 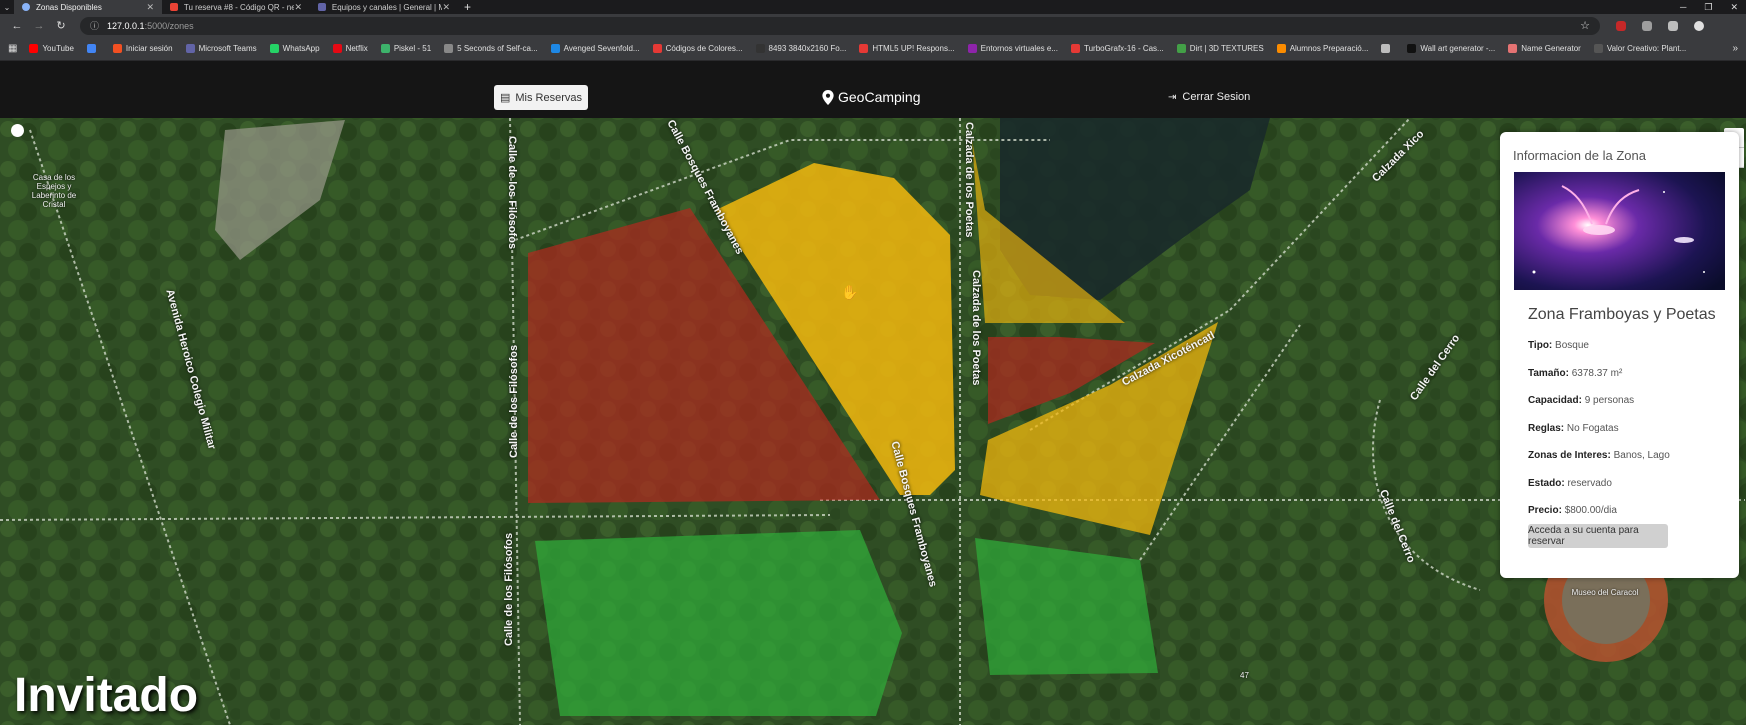 What do you see at coordinates (1585, 25) in the screenshot?
I see `bookmark-star-icon: ☆` at bounding box center [1585, 25].